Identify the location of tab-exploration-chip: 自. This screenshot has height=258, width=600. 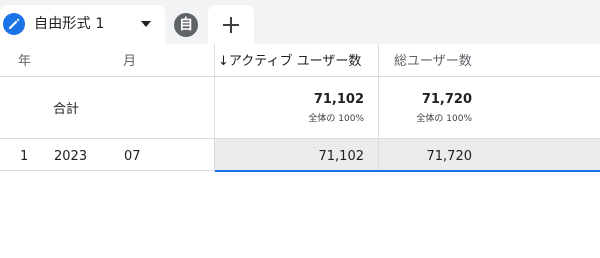
(186, 24).